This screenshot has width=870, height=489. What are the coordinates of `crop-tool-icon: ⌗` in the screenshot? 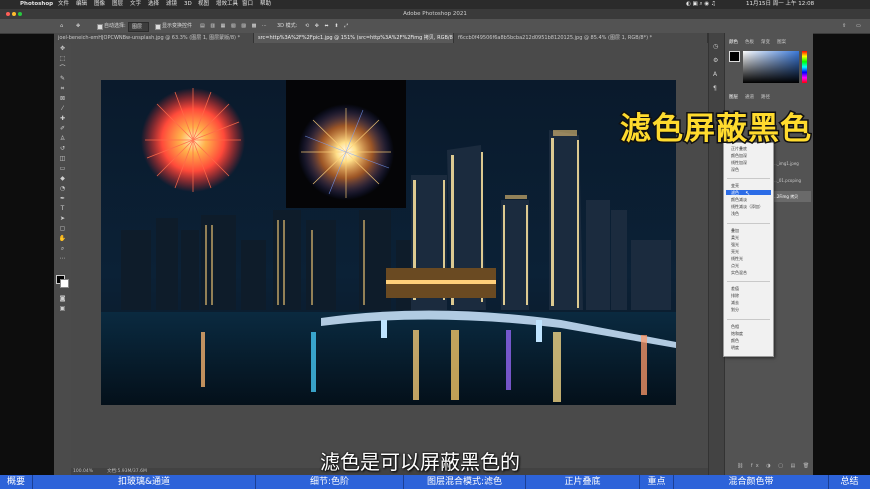 It's located at (62, 88).